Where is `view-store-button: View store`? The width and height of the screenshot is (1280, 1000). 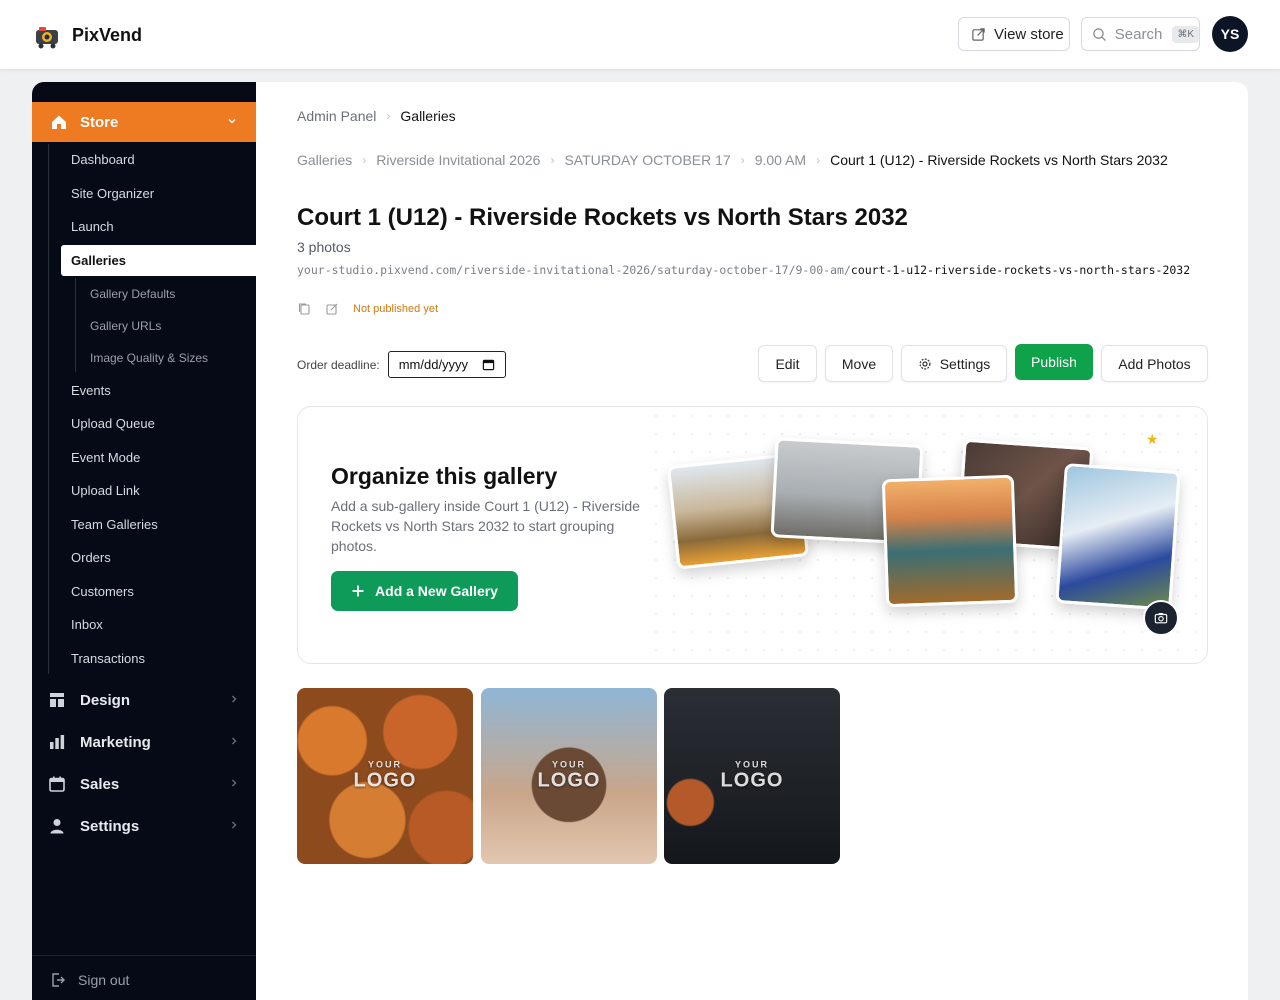
view-store-button: View store is located at coordinates (1014, 34).